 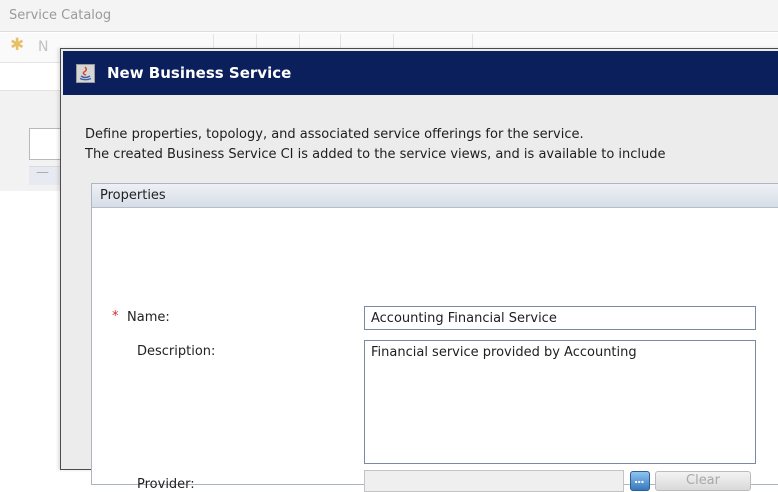 What do you see at coordinates (17, 45) in the screenshot?
I see `new-star-icon: ✱` at bounding box center [17, 45].